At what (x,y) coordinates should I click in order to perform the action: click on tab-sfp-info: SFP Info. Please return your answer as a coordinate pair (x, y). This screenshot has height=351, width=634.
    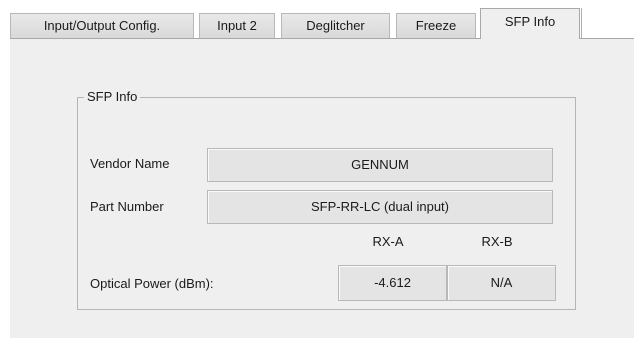
    Looking at the image, I should click on (530, 23).